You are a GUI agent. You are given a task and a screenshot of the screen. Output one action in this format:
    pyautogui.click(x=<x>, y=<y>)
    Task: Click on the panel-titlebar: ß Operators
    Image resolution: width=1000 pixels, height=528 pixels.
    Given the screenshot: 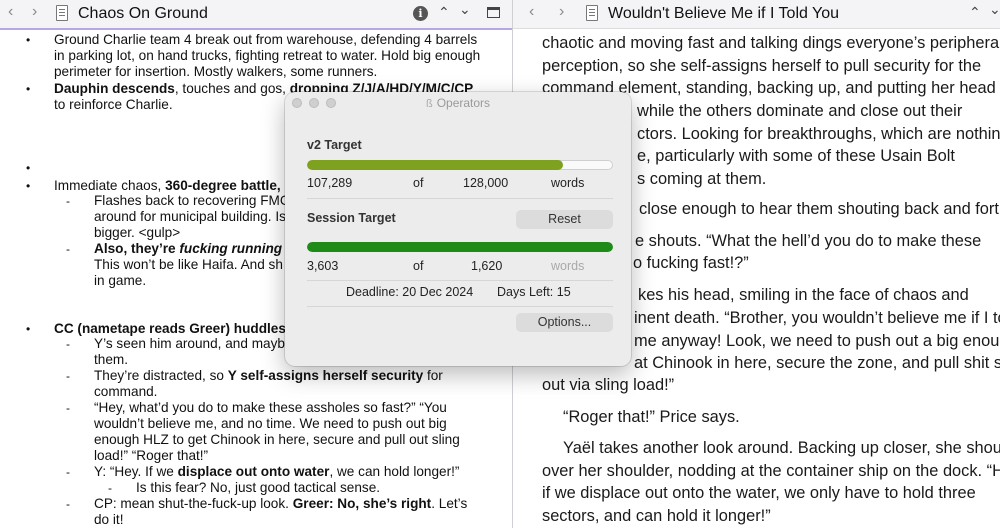 What is the action you would take?
    pyautogui.click(x=458, y=103)
    